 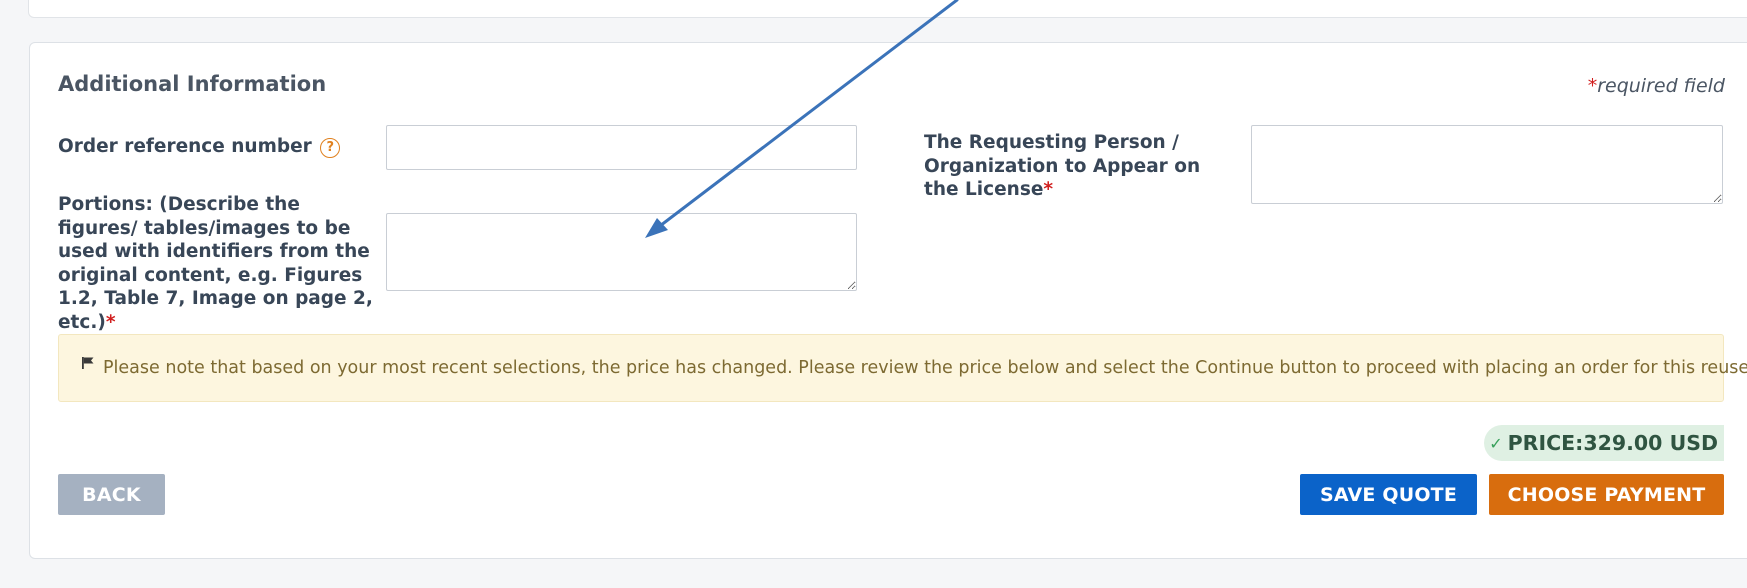 What do you see at coordinates (1650, 443) in the screenshot?
I see `price-amount: 329.00 USD` at bounding box center [1650, 443].